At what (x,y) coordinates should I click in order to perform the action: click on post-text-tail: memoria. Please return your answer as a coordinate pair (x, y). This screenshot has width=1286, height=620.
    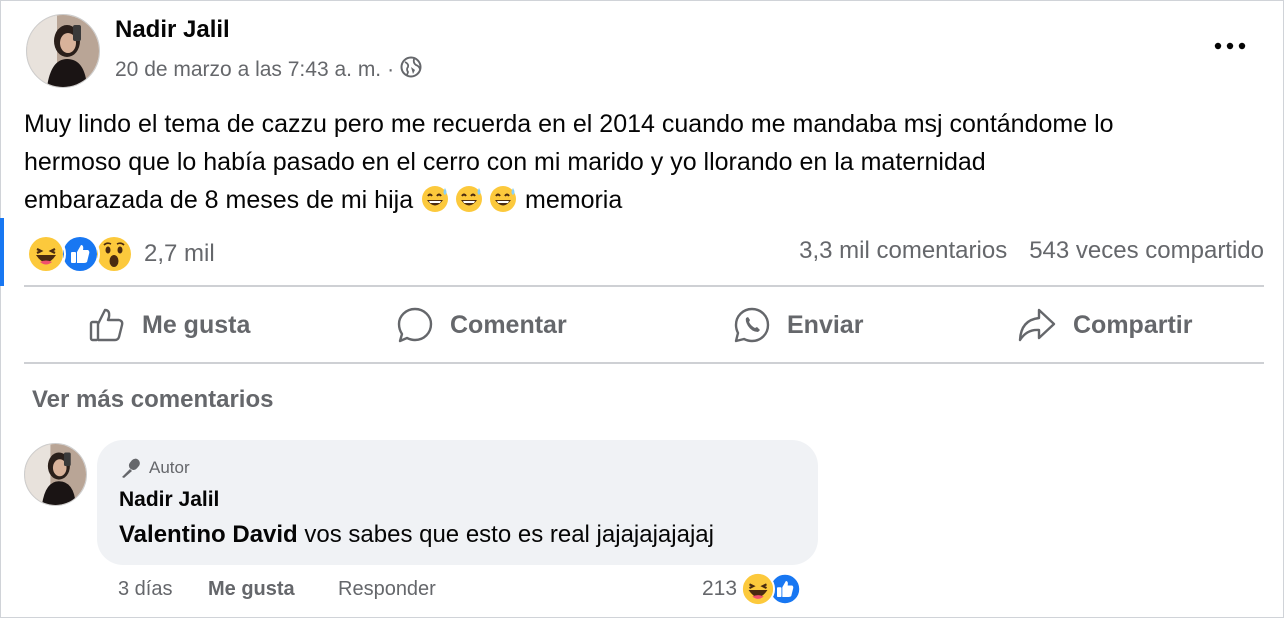
    Looking at the image, I should click on (574, 200).